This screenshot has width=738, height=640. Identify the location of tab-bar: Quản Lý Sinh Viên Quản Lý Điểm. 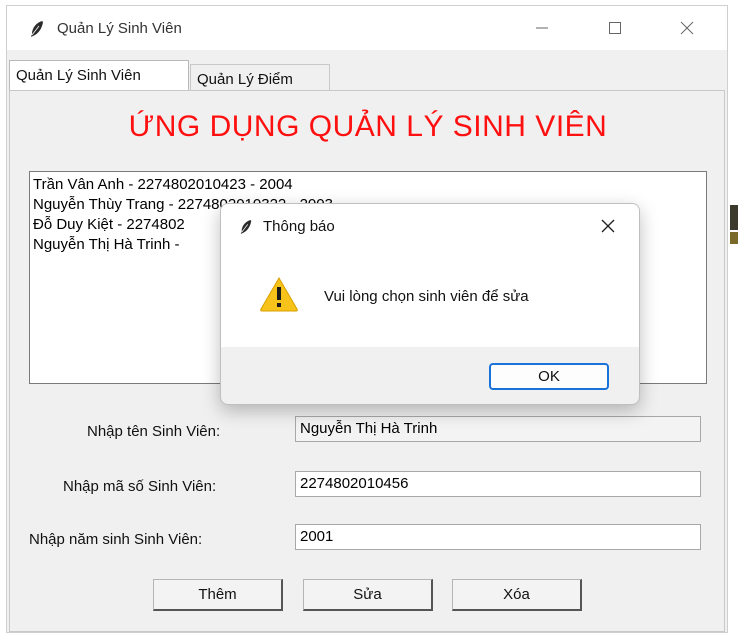
(367, 74).